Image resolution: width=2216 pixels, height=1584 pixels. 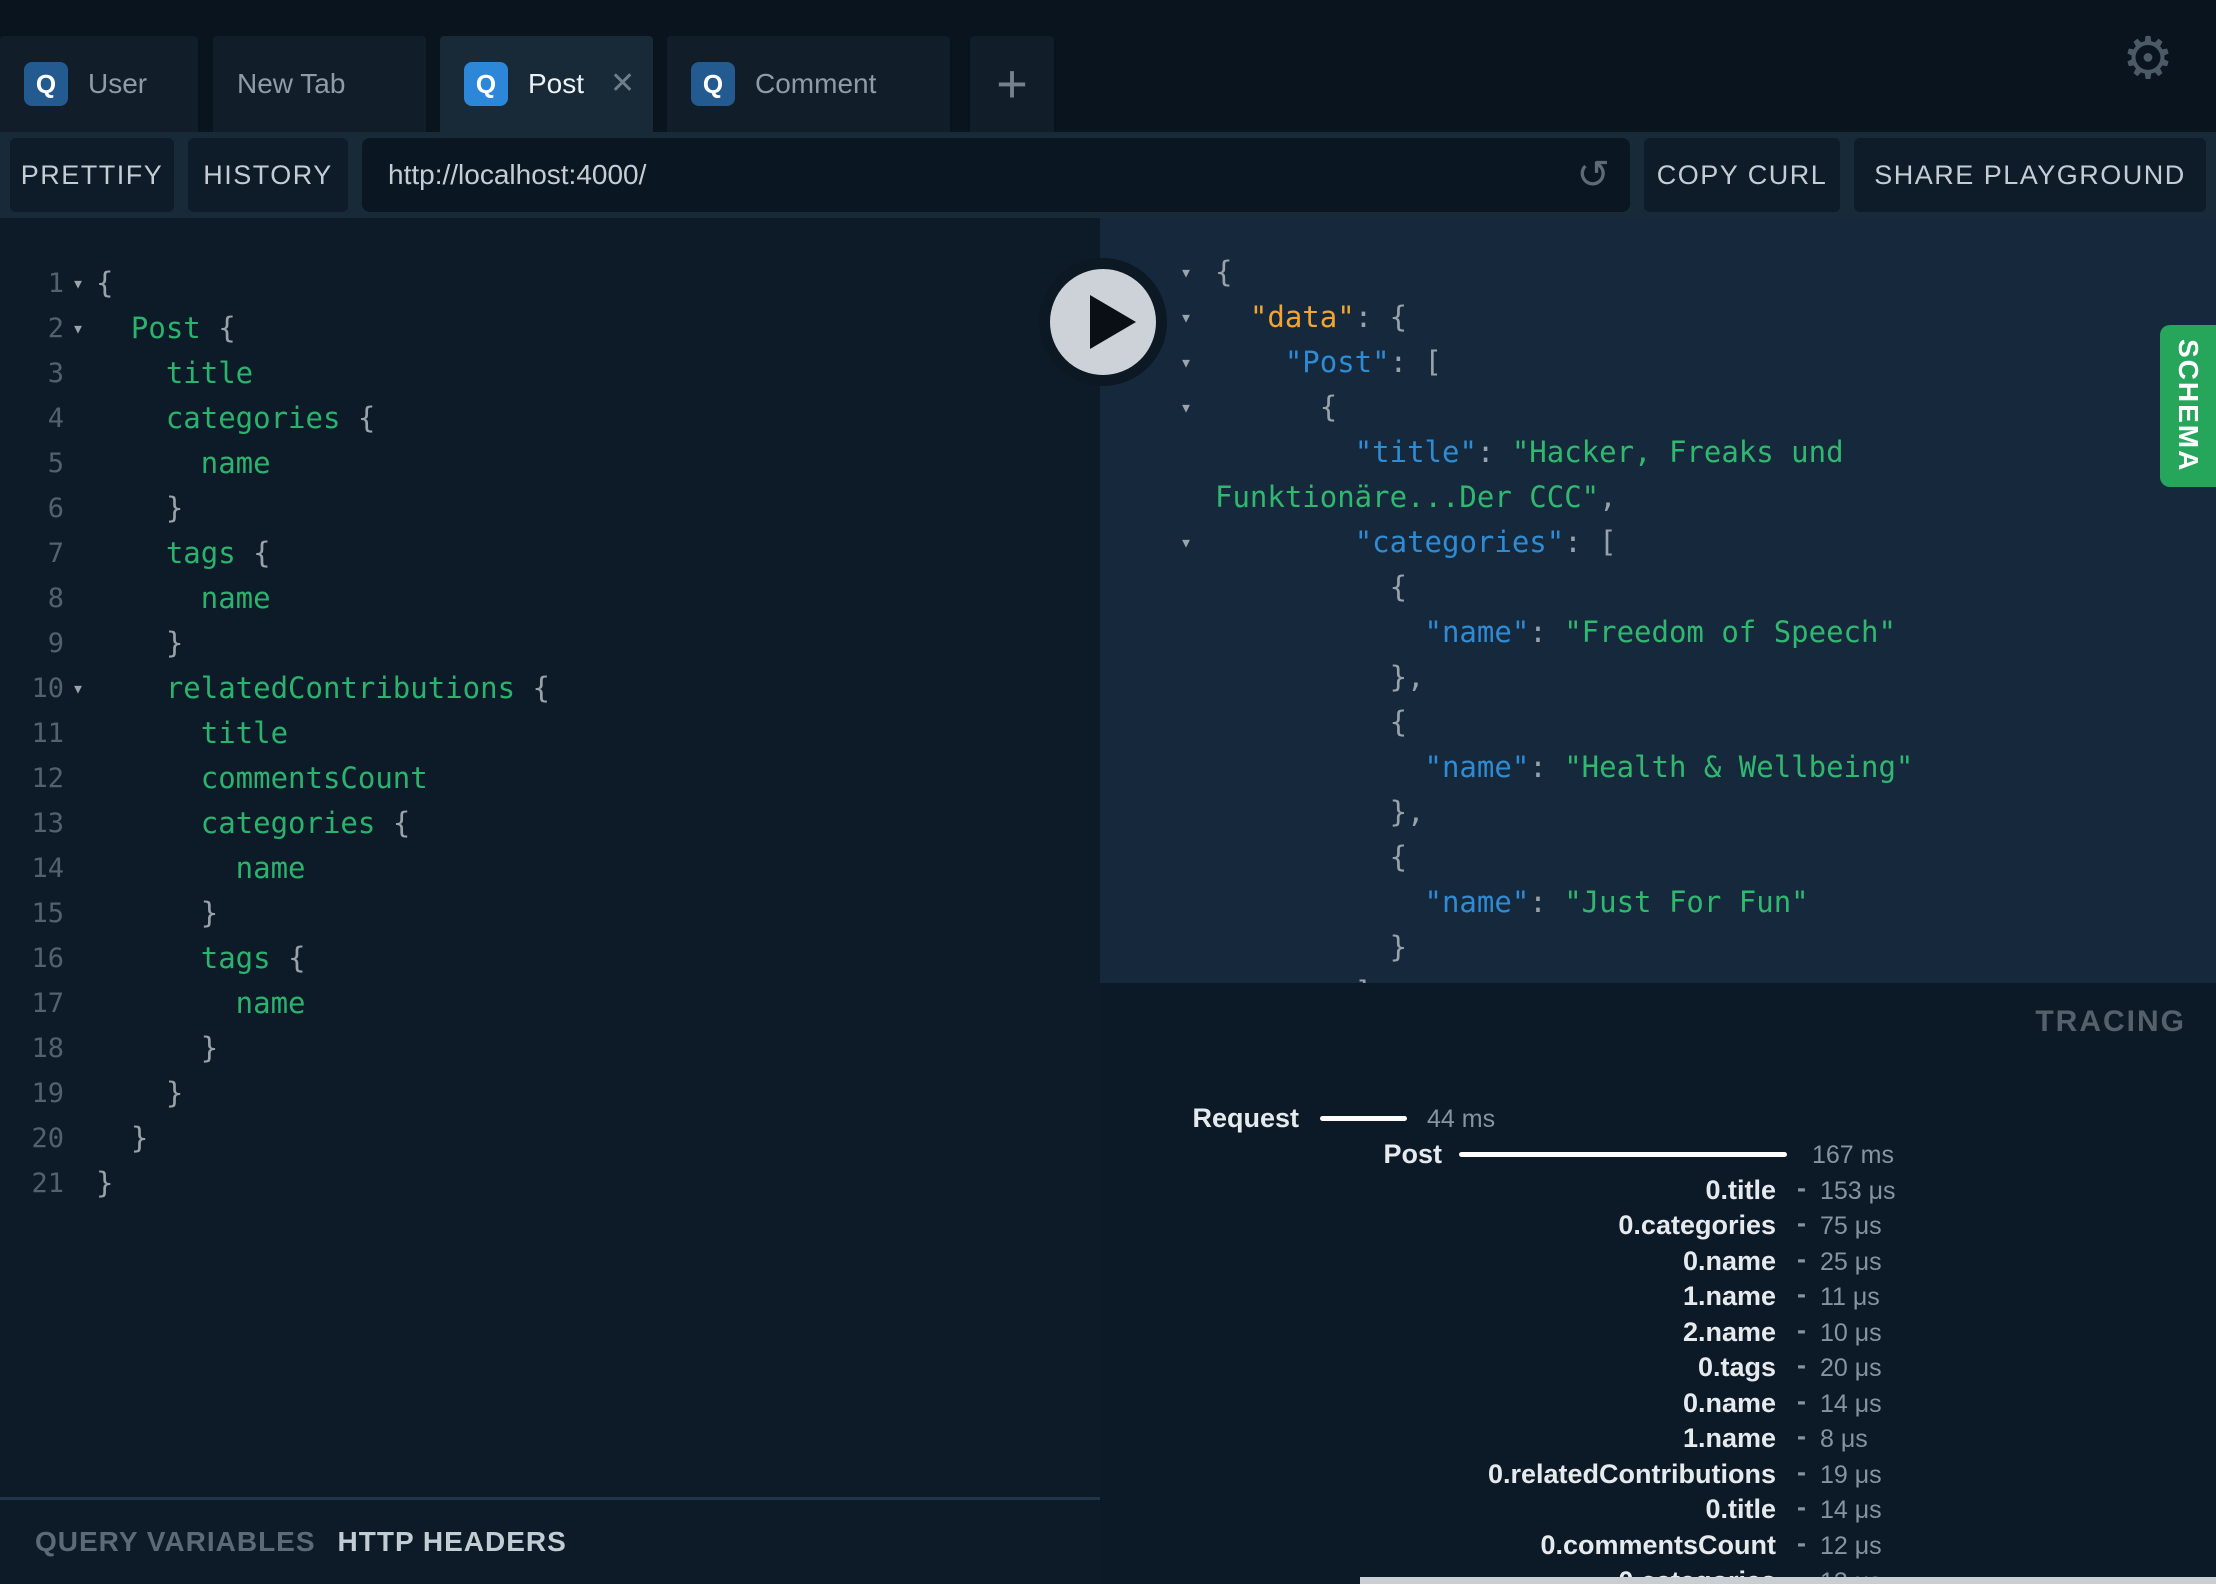 I want to click on tab-new-tab: New Tab, so click(x=319, y=84).